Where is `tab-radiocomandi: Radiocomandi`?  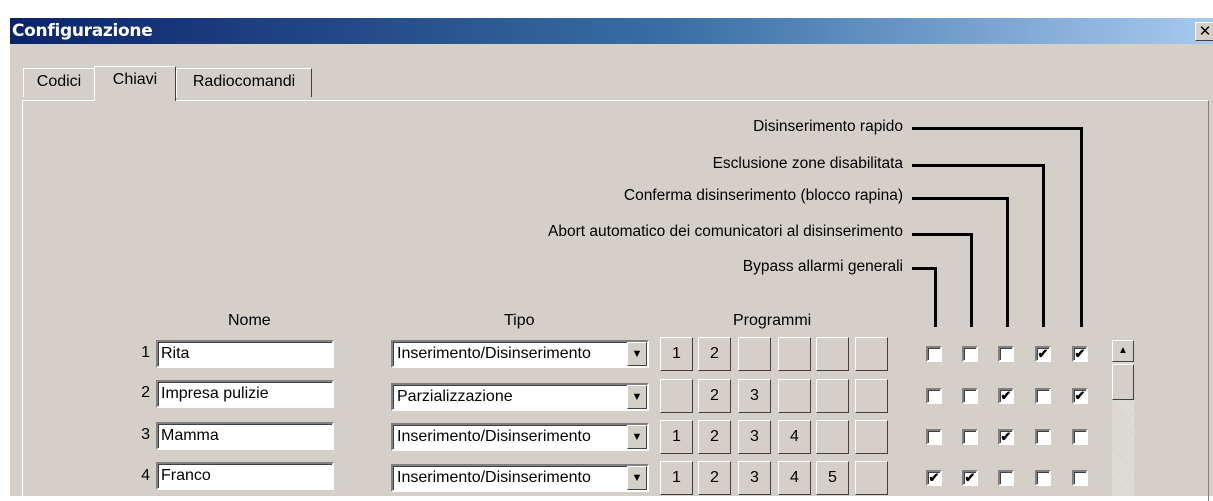
tab-radiocomandi: Radiocomandi is located at coordinates (244, 82).